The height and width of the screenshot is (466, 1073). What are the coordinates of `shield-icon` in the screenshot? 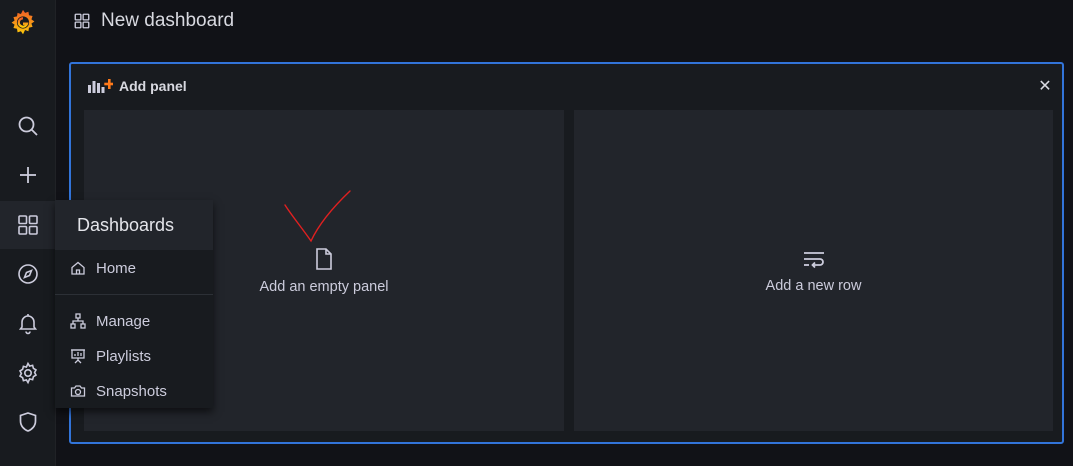 It's located at (27, 422).